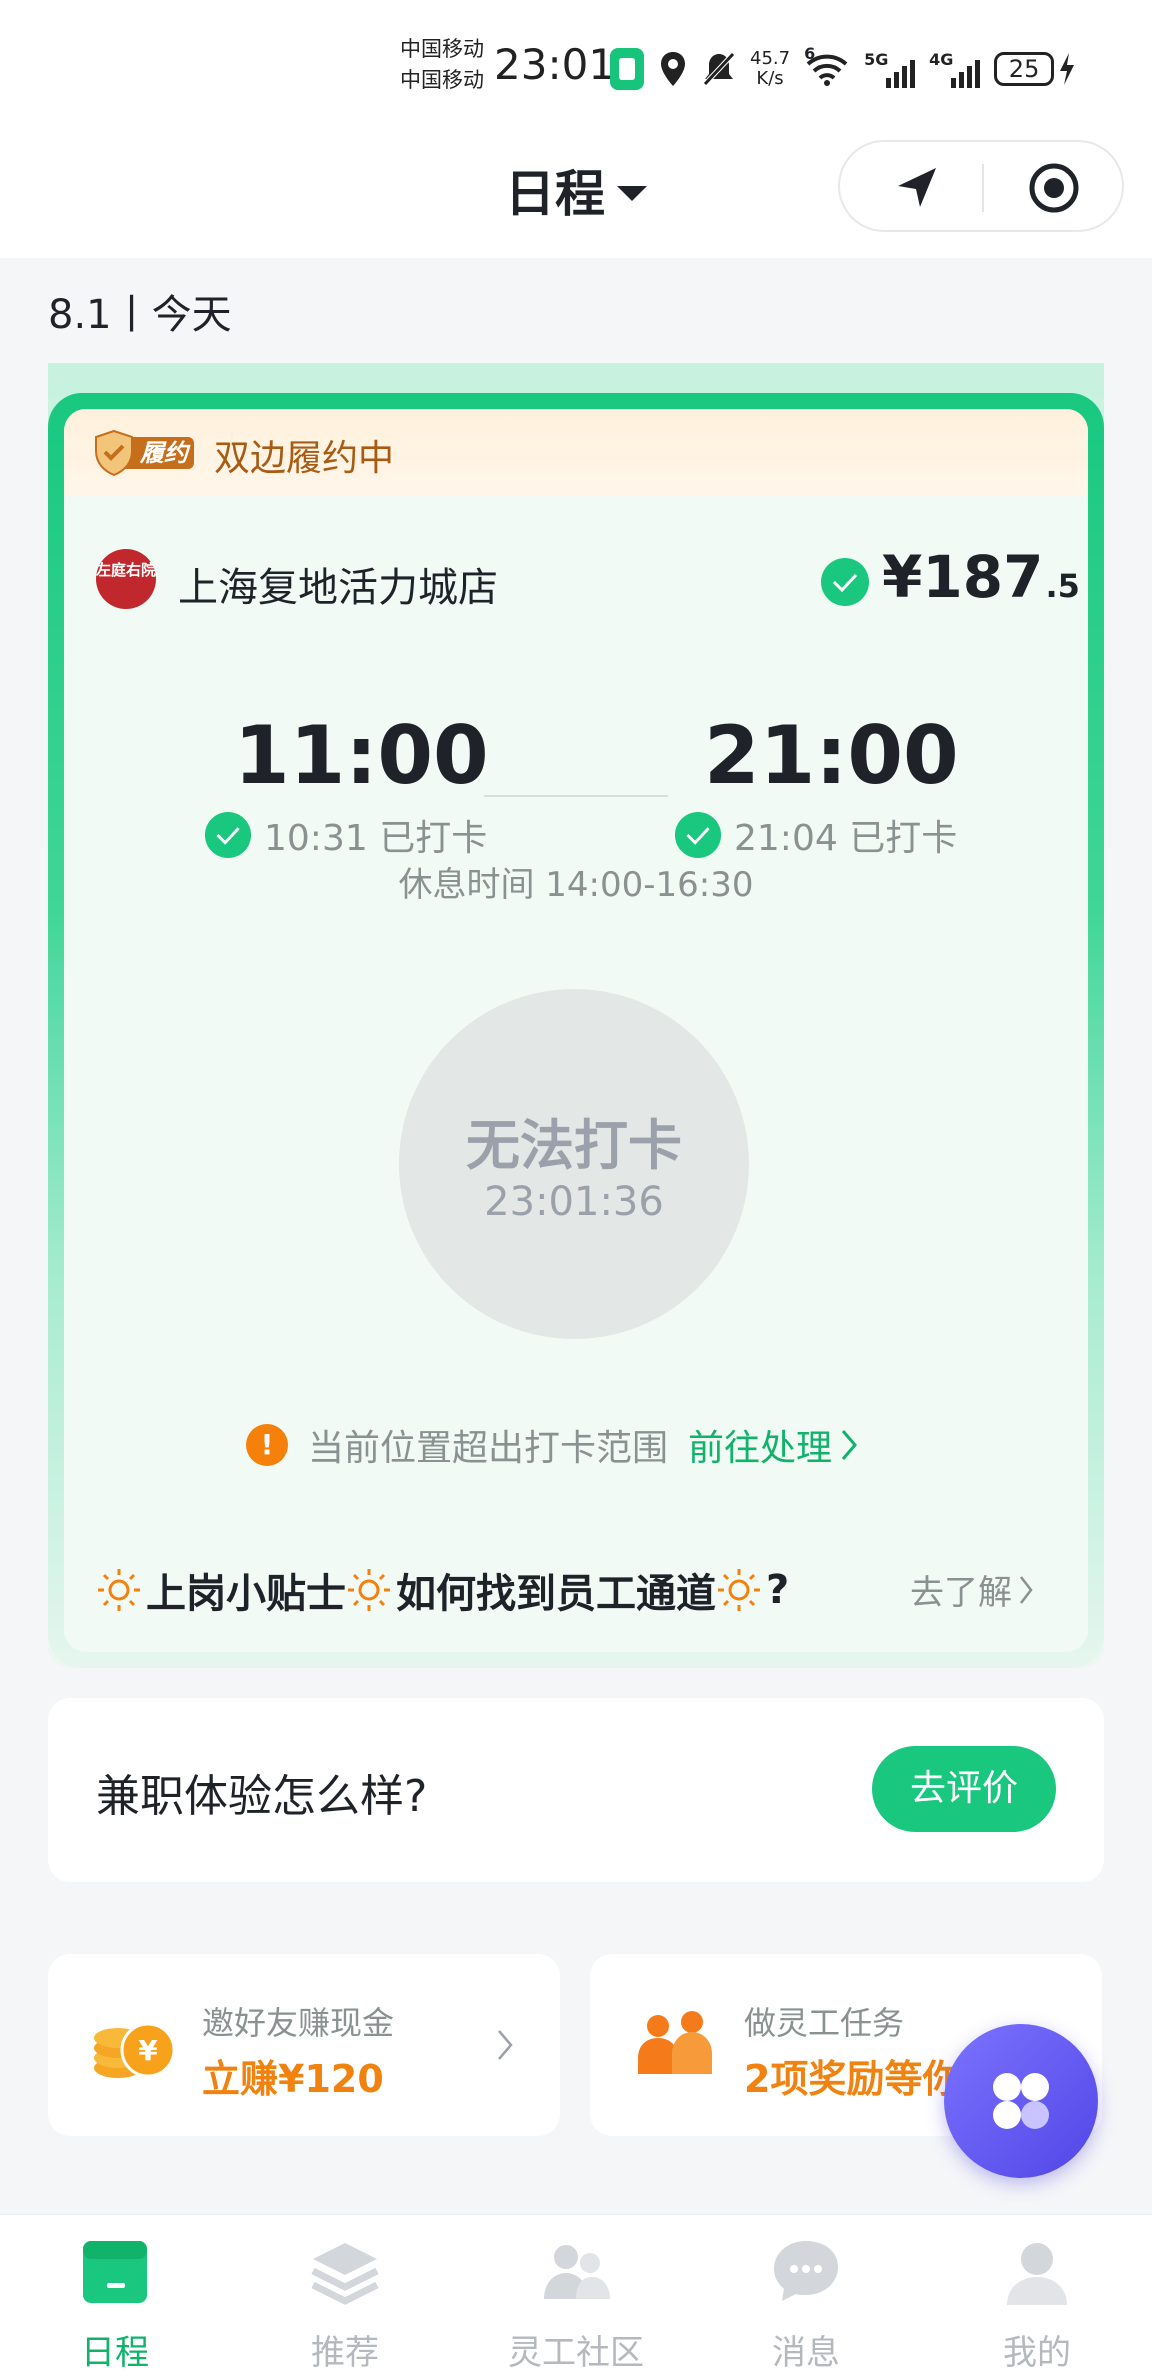  I want to click on battery-level: 25, so click(1024, 69).